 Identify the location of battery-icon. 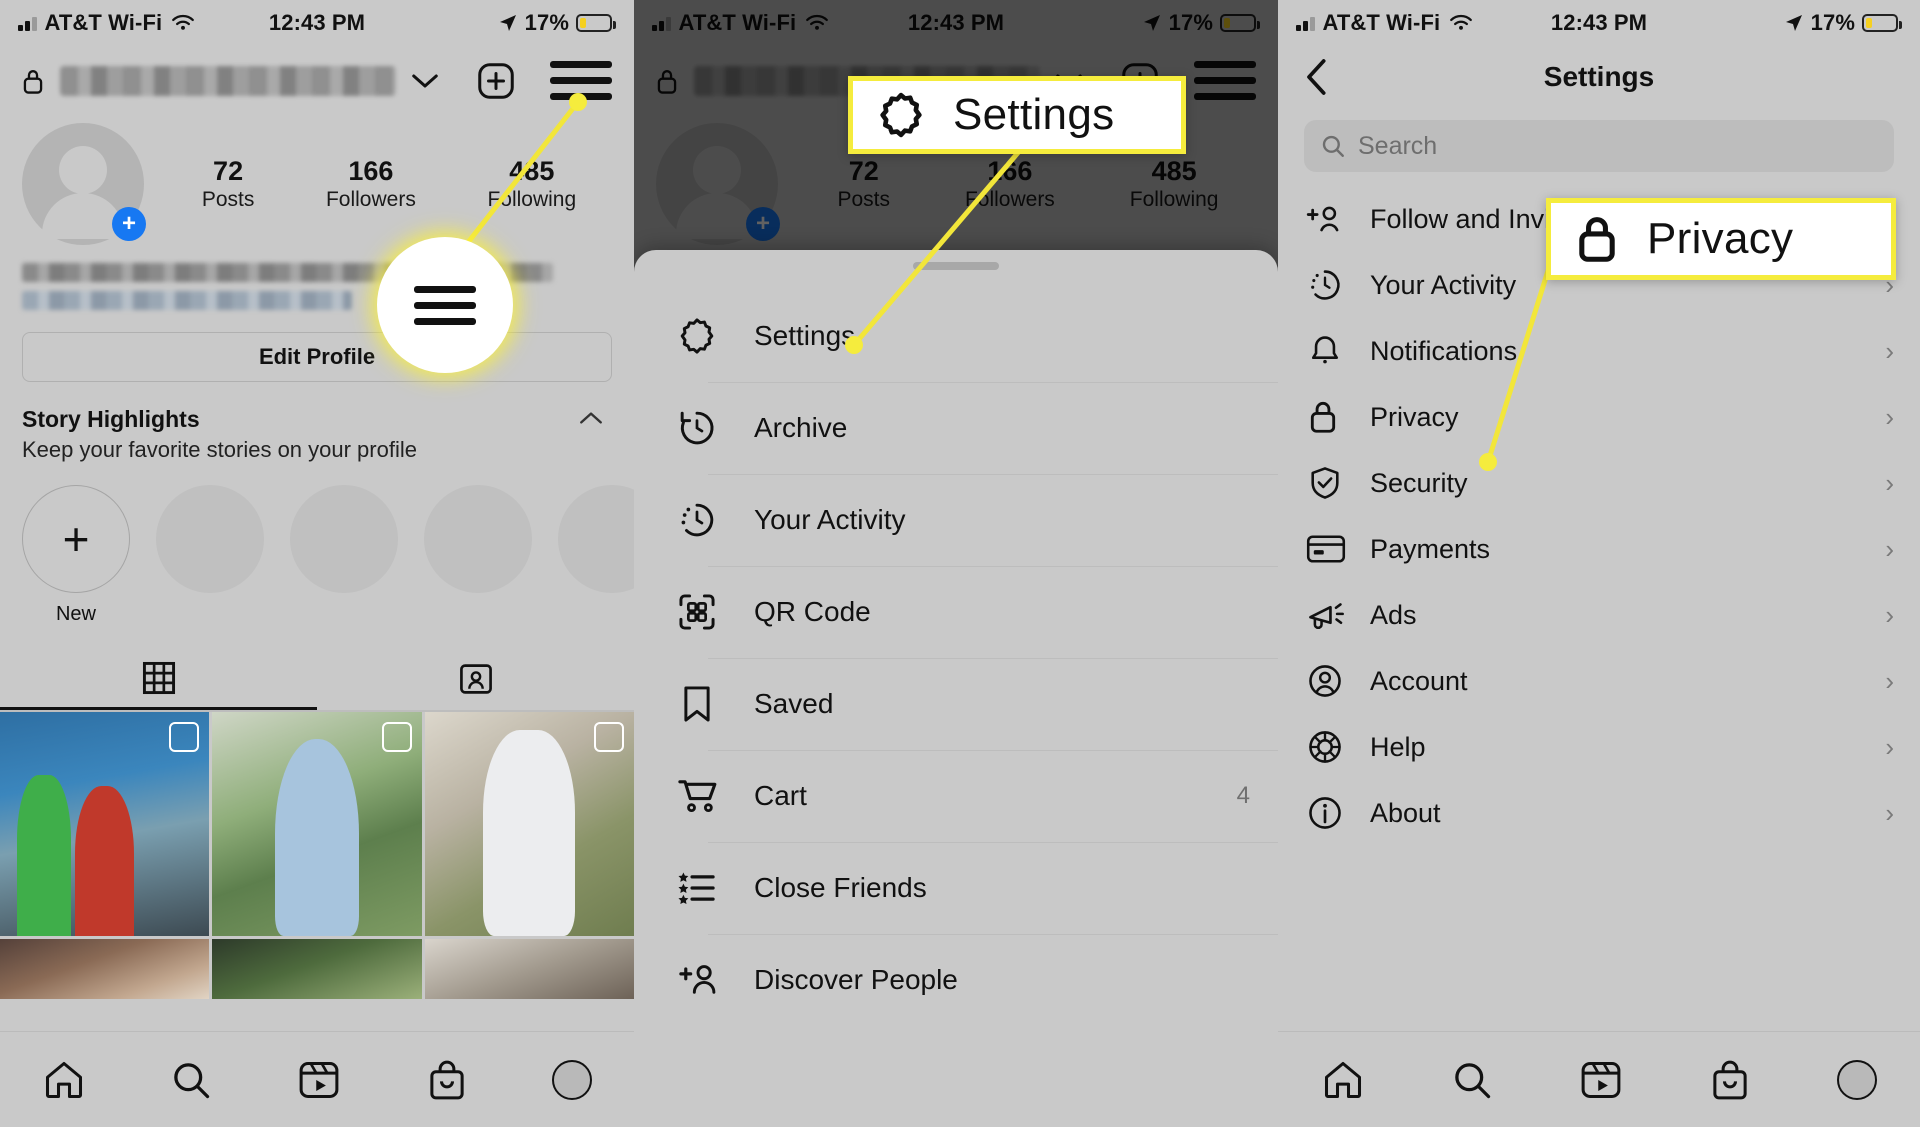
(1882, 23).